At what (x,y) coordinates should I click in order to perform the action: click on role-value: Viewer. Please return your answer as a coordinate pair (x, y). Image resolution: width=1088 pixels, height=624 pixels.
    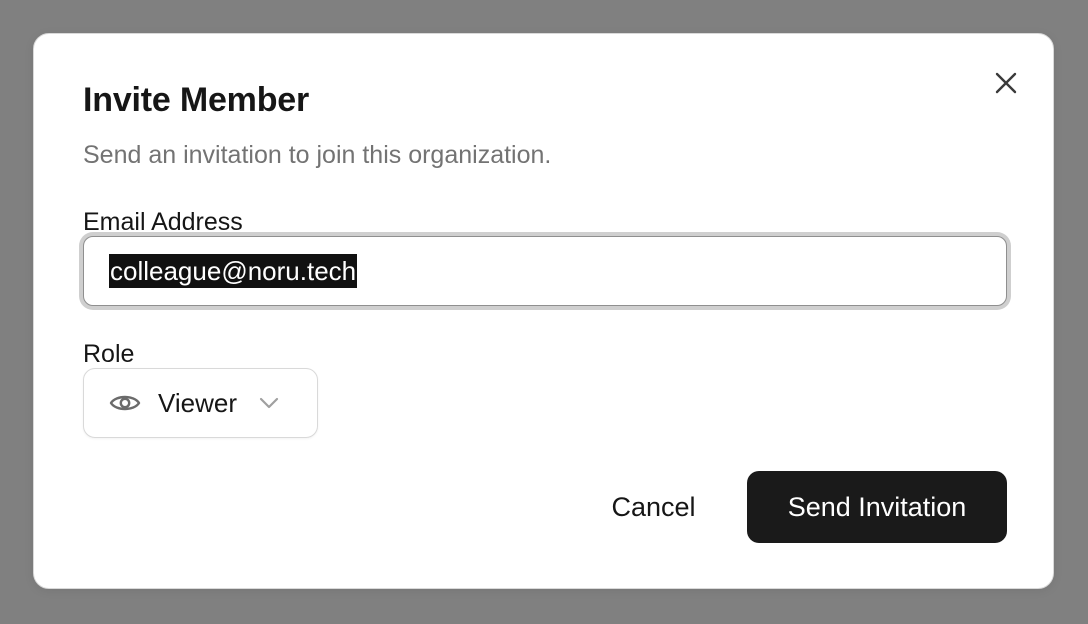
    Looking at the image, I should click on (198, 402).